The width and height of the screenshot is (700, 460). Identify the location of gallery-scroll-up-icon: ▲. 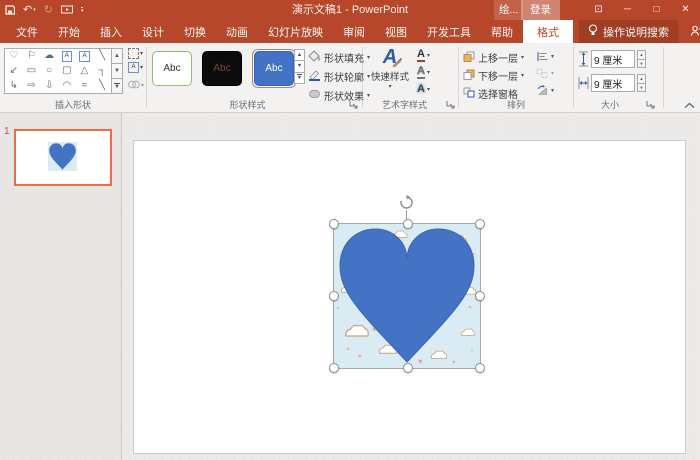
(117, 56).